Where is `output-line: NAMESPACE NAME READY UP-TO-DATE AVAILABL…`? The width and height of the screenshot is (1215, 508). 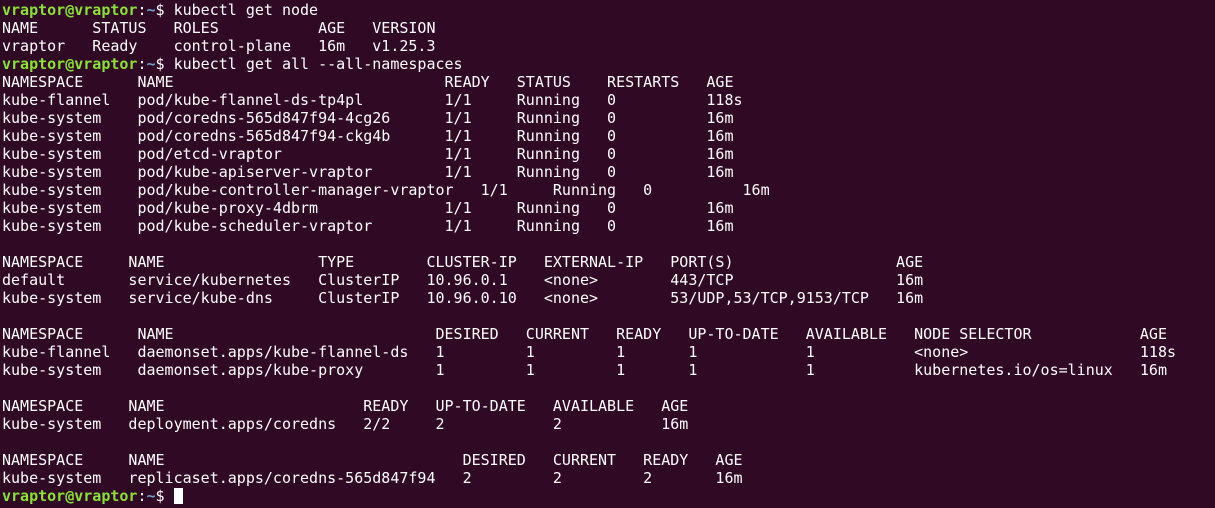 output-line: NAMESPACE NAME READY UP-TO-DATE AVAILABL… is located at coordinates (345, 406).